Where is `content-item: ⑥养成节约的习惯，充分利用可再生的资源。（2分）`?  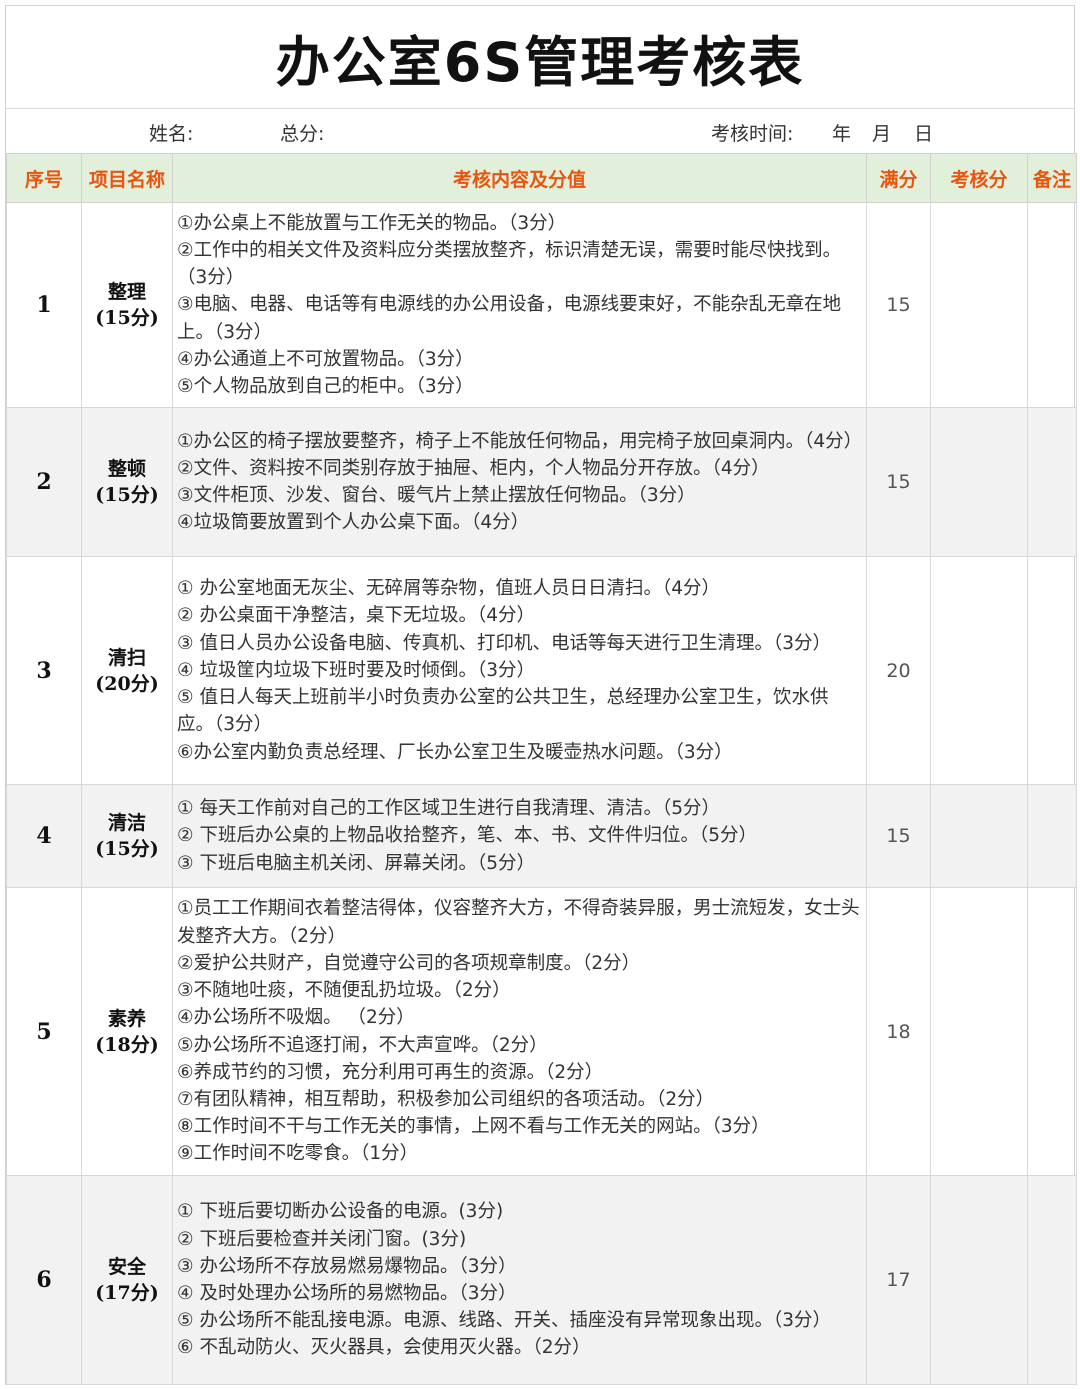
content-item: ⑥养成节约的习惯，充分利用可再生的资源。（2分） is located at coordinates (390, 1072).